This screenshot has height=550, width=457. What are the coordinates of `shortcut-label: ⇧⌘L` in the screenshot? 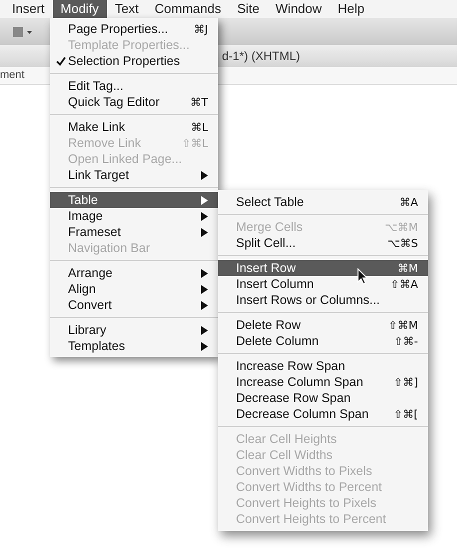 It's located at (195, 143).